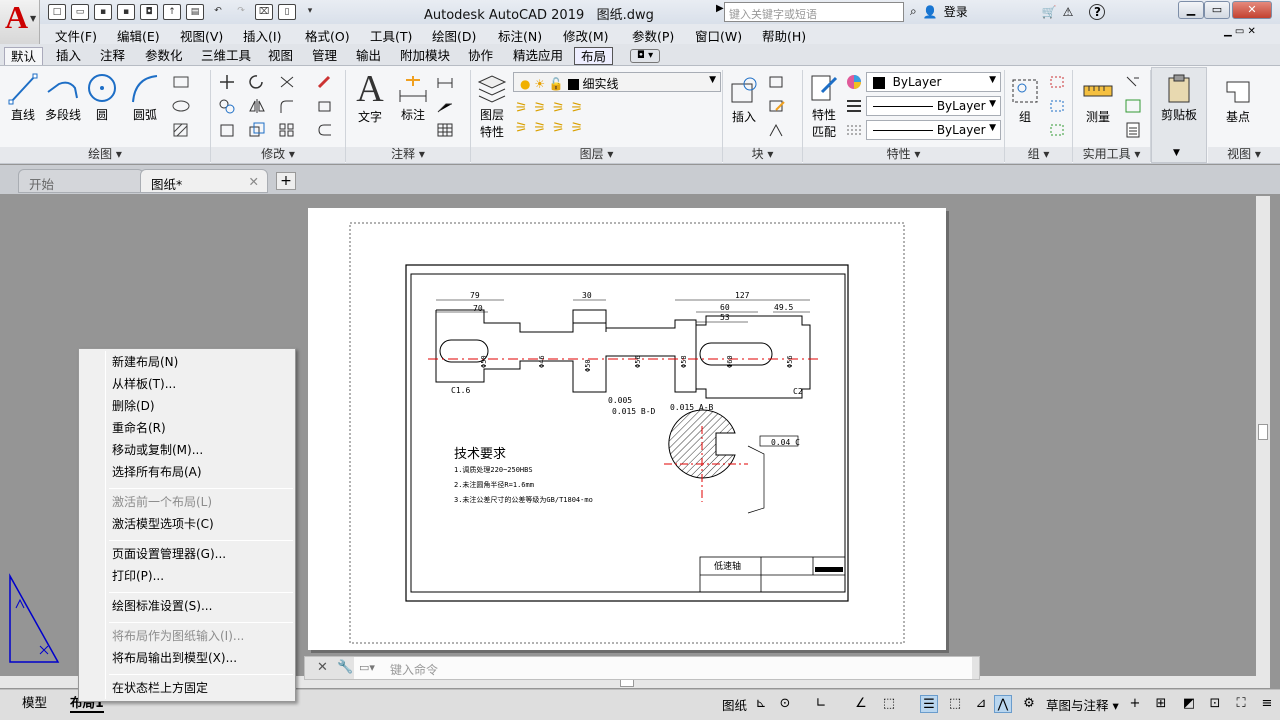 The image size is (1280, 720). Describe the element at coordinates (164, 56) in the screenshot. I see `tab-parametric: 参数化` at that location.